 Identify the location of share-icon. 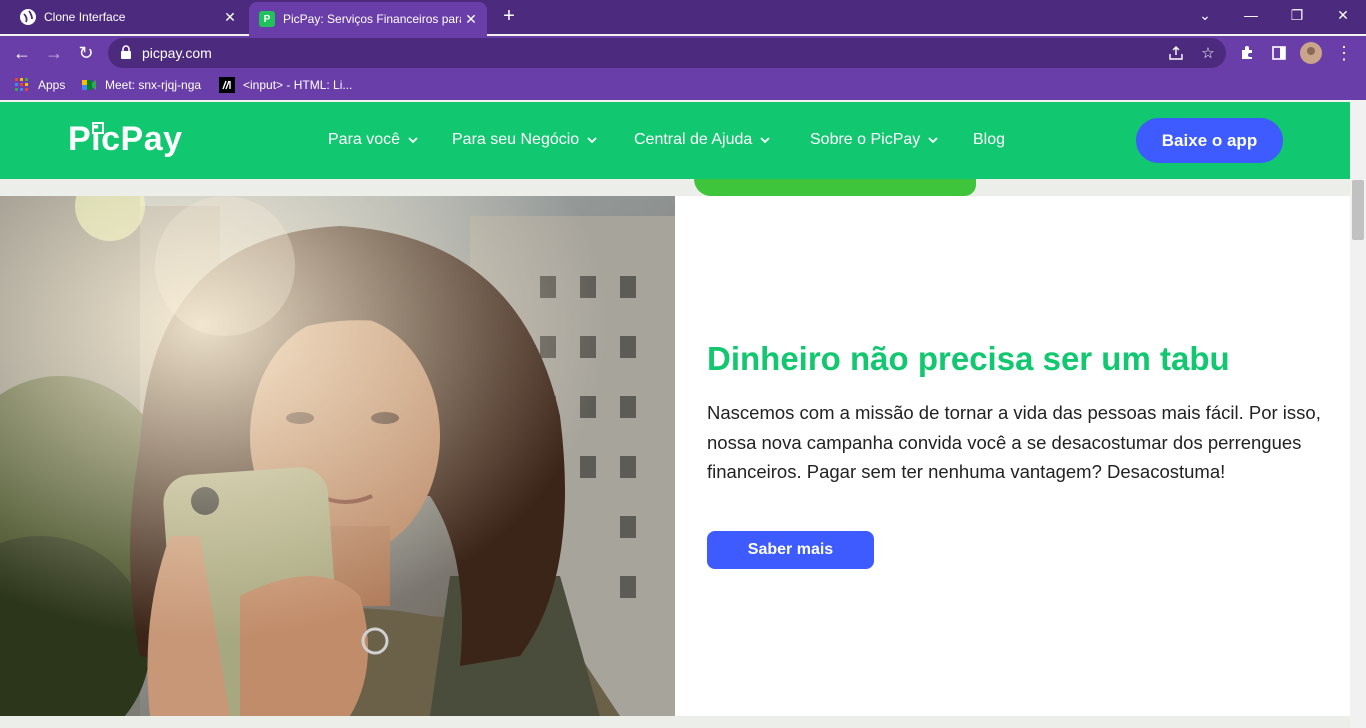
(1176, 53).